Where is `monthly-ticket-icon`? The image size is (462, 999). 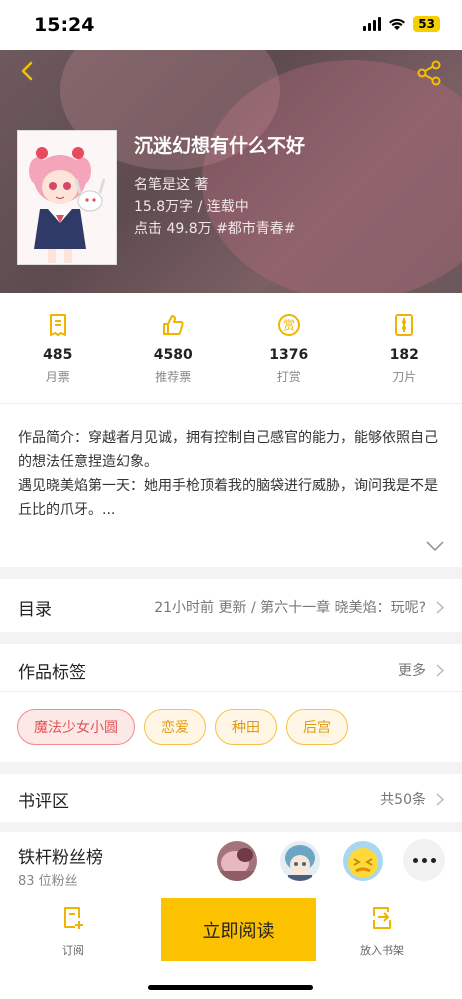
monthly-ticket-icon is located at coordinates (57, 325).